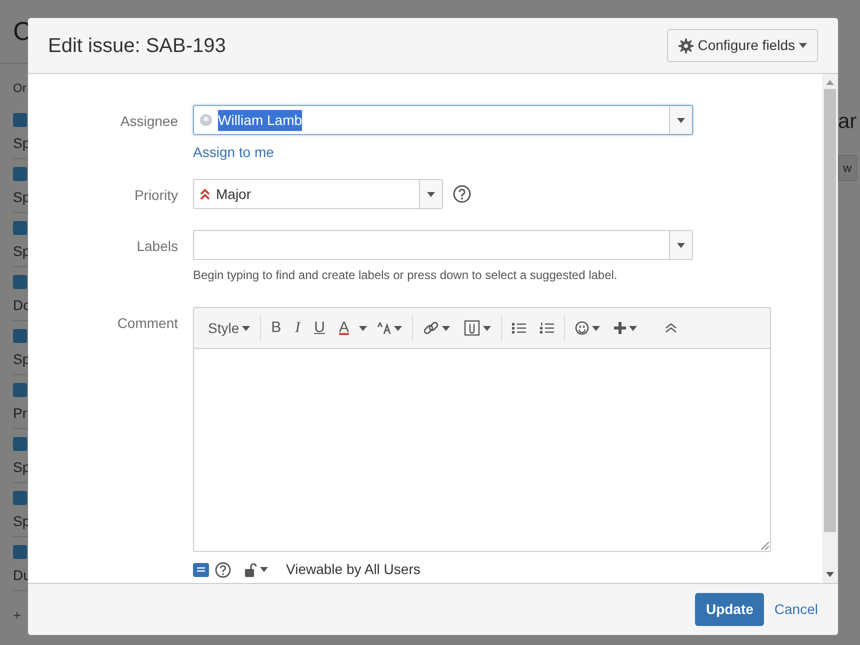 The height and width of the screenshot is (645, 860). Describe the element at coordinates (229, 328) in the screenshot. I see `style-dropdown: Style` at that location.